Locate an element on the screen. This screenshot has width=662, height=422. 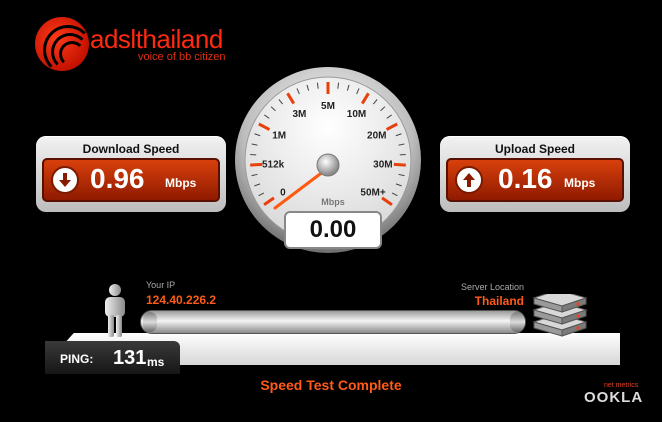
upload-arrow-icon is located at coordinates (469, 180).